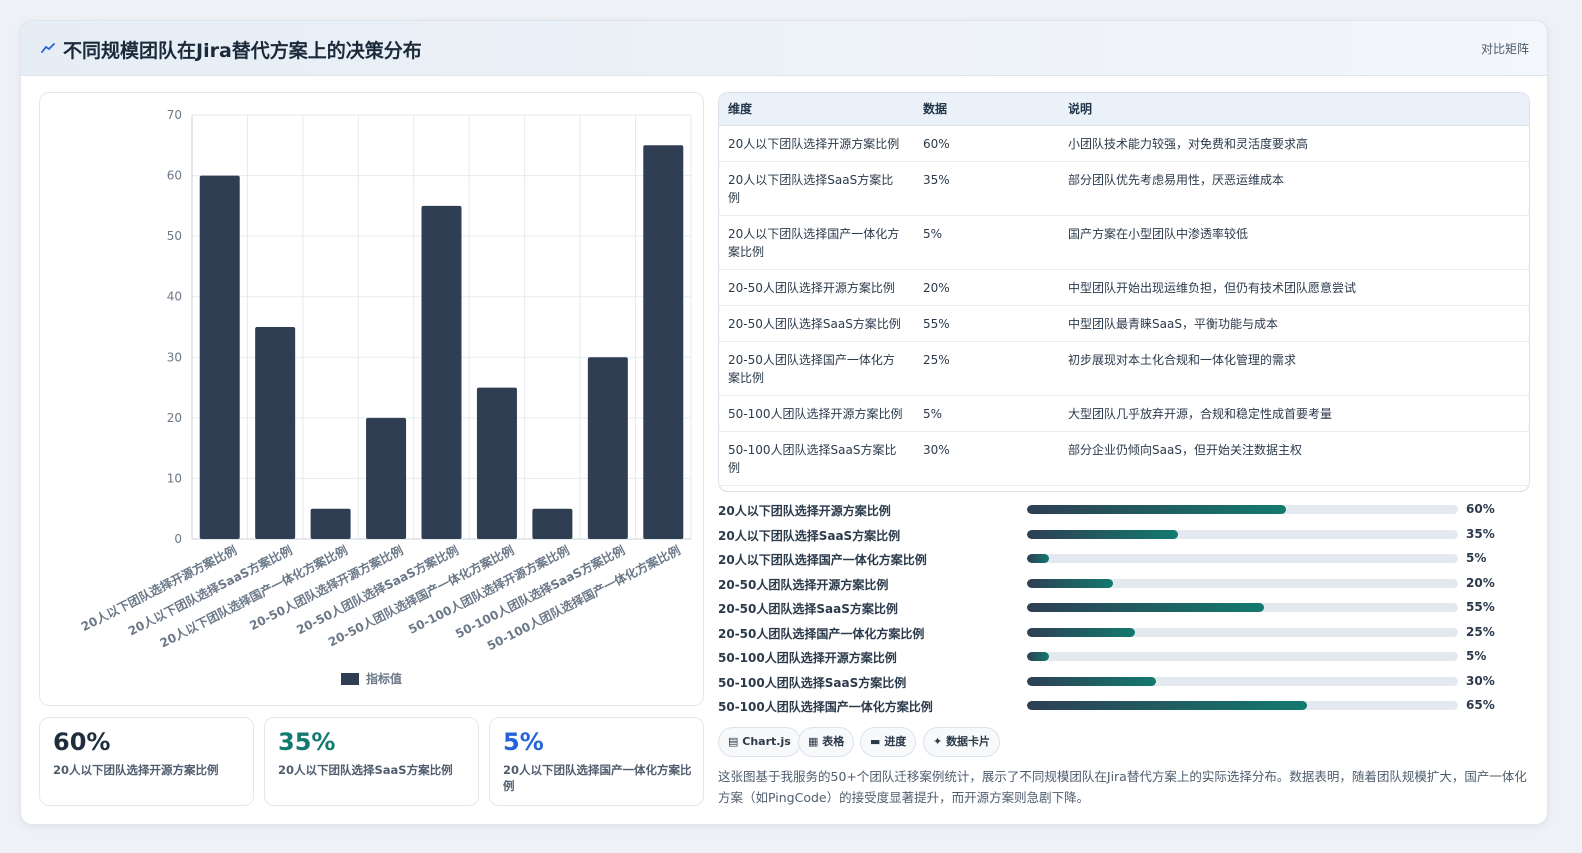 Image resolution: width=1582 pixels, height=853 pixels. I want to click on tag-label: 表格, so click(833, 741).